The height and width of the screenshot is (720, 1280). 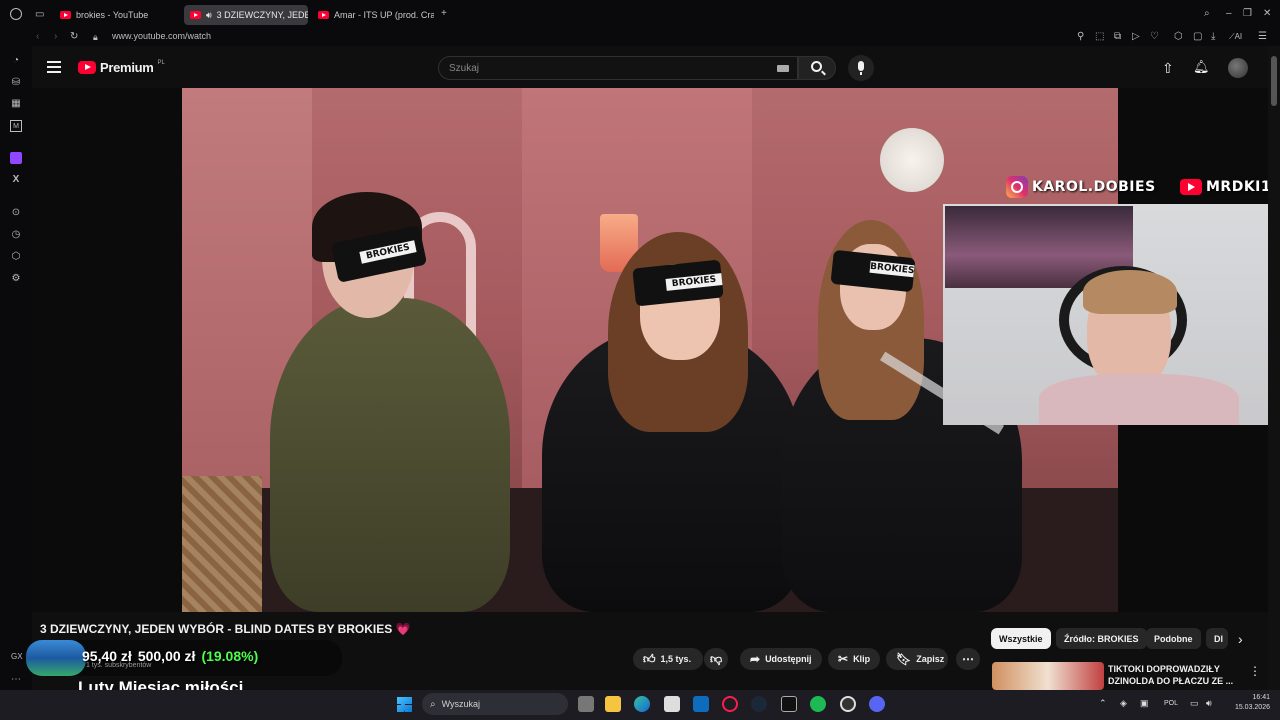 I want to click on more-actions-button: ⋯, so click(x=968, y=659).